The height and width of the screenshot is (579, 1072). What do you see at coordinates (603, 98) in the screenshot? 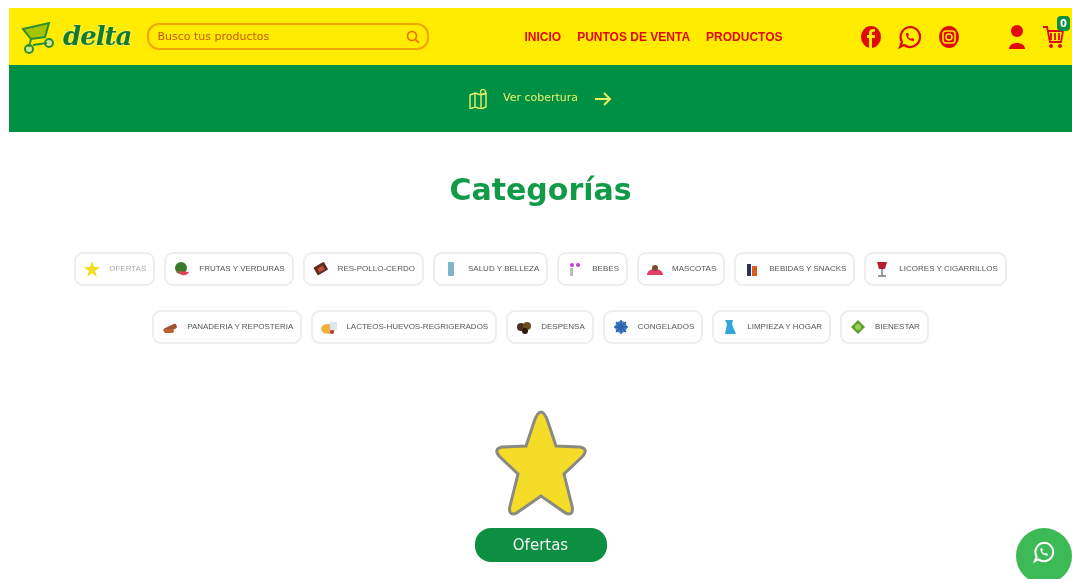
I see `arrow-right-icon` at bounding box center [603, 98].